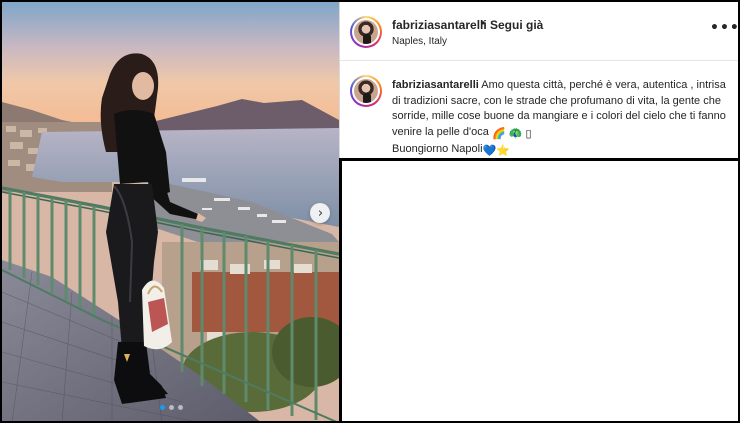 This screenshot has height=423, width=740. I want to click on carousel-dots, so click(171, 407).